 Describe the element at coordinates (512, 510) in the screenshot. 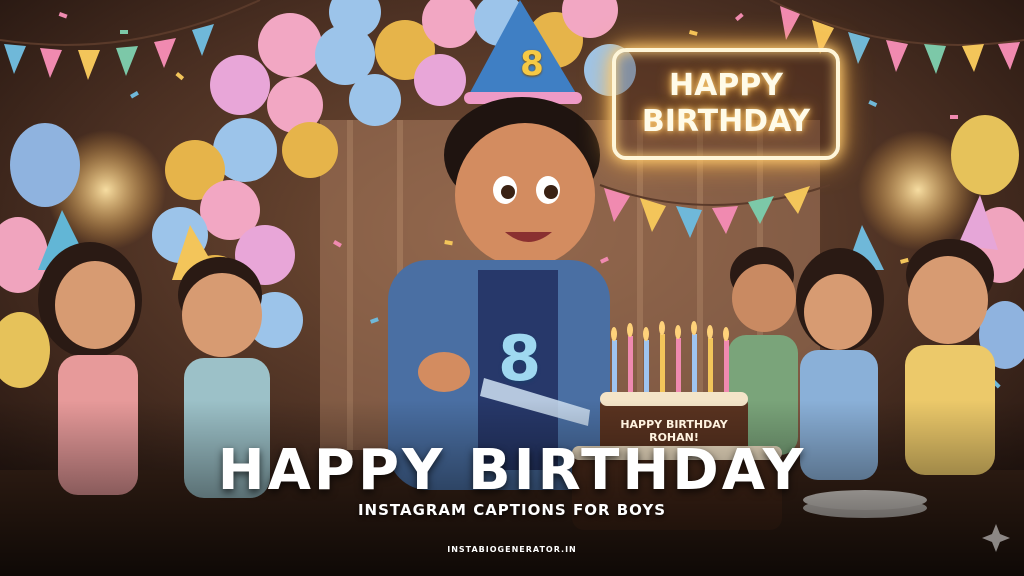

I see `subtitle: INSTAGRAM CAPTIONS FOR BOYS` at that location.